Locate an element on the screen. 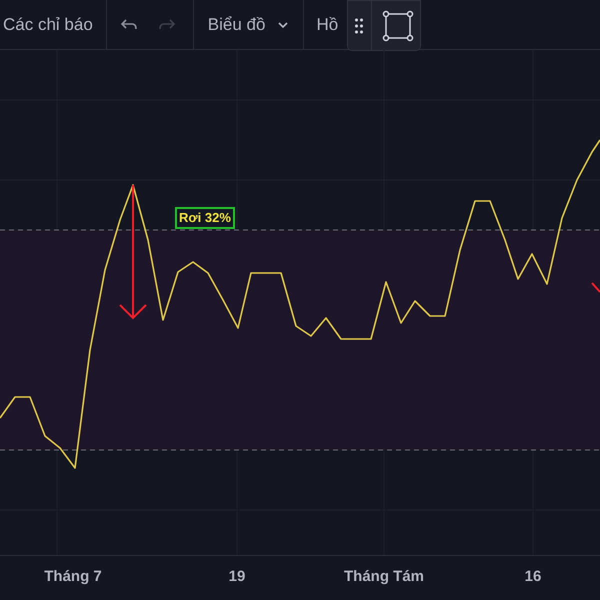 This screenshot has width=600, height=600. axis-label: Tháng 7 is located at coordinates (73, 577).